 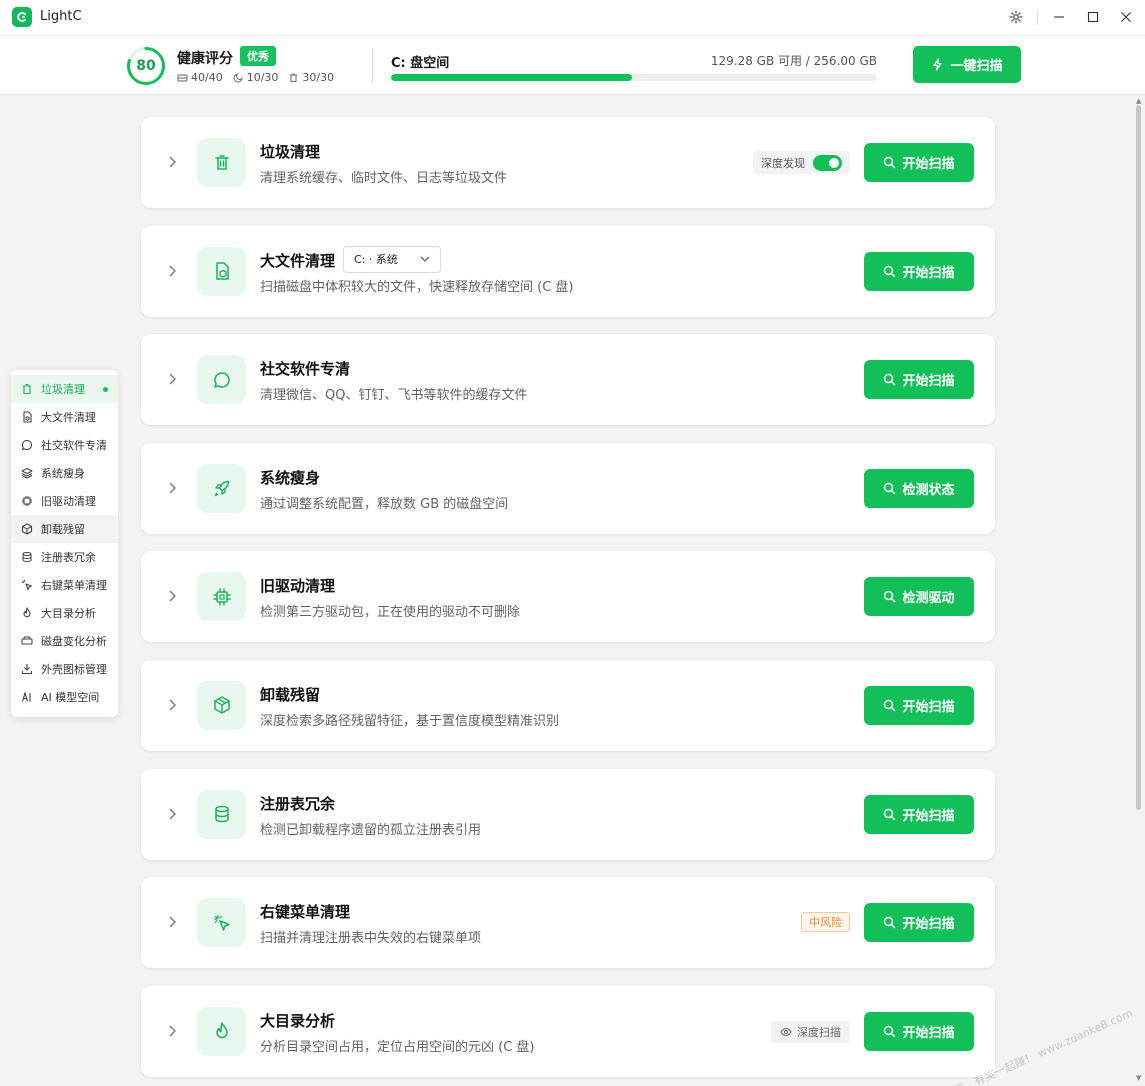 What do you see at coordinates (64, 585) in the screenshot?
I see `nav-item-context-menu: 右键菜单清理` at bounding box center [64, 585].